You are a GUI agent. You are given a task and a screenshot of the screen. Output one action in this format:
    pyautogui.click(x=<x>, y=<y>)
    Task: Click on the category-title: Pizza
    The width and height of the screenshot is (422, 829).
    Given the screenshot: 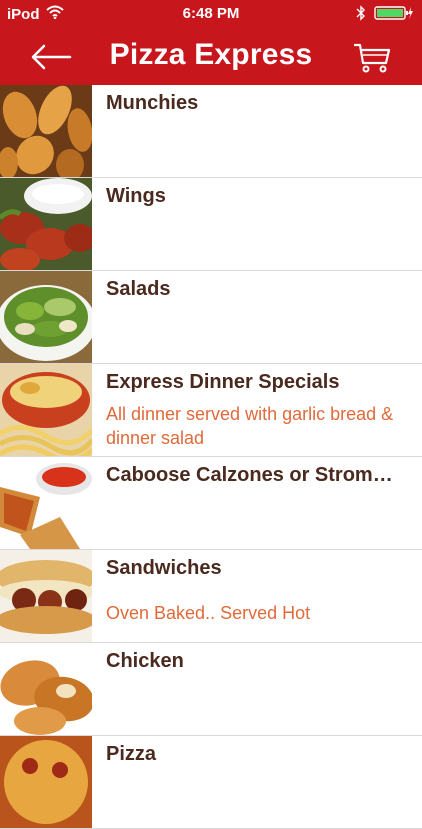 What is the action you would take?
    pyautogui.click(x=131, y=754)
    